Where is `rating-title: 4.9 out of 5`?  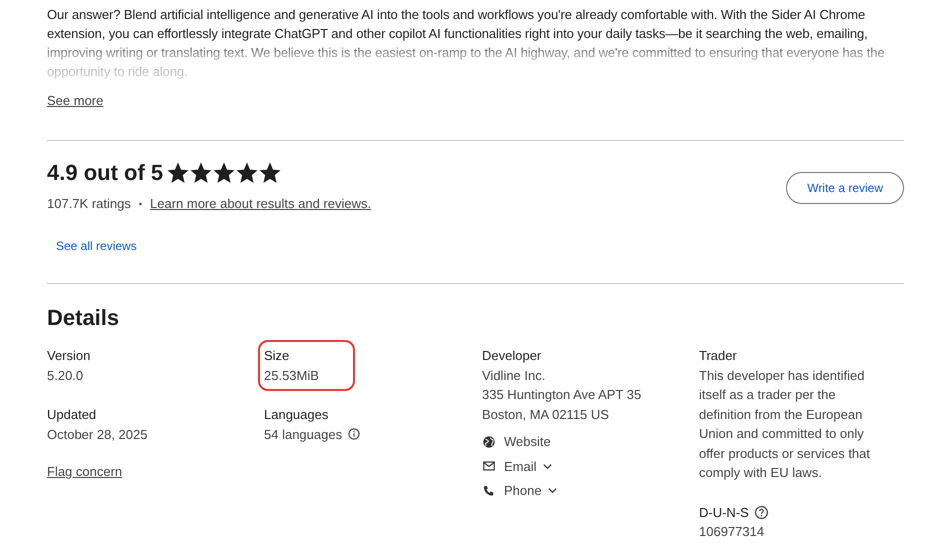 rating-title: 4.9 out of 5 is located at coordinates (105, 173).